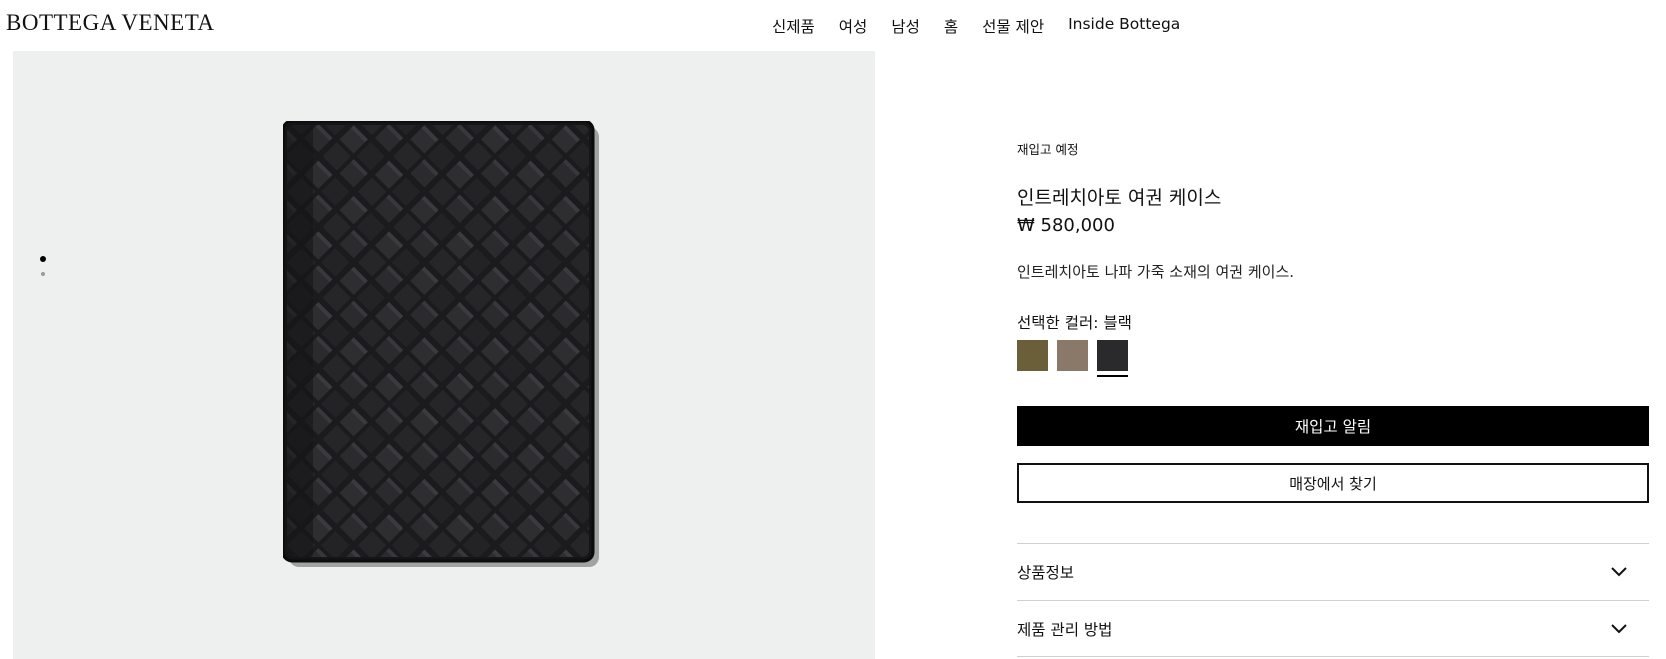 This screenshot has width=1666, height=659. What do you see at coordinates (1048, 149) in the screenshot?
I see `restock-note: 재입고 예정` at bounding box center [1048, 149].